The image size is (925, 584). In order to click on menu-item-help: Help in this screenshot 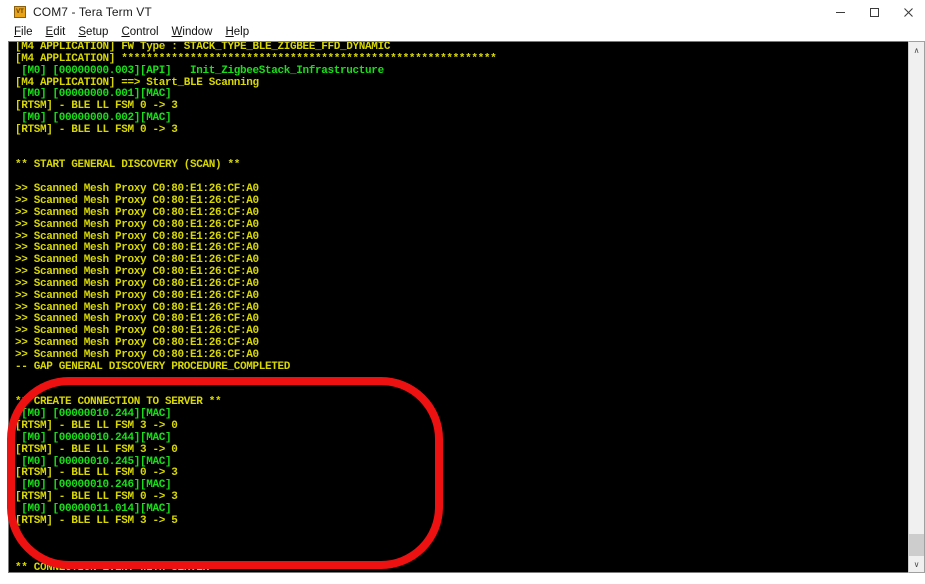, I will do `click(237, 32)`.